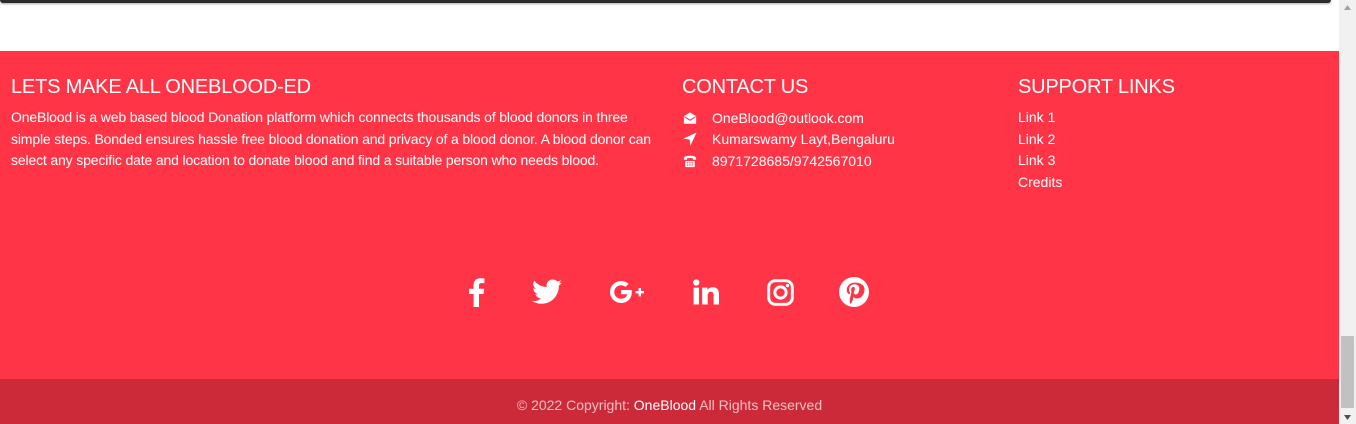 This screenshot has width=1356, height=424. What do you see at coordinates (1347, 417) in the screenshot?
I see `scroll-down-arrow-icon` at bounding box center [1347, 417].